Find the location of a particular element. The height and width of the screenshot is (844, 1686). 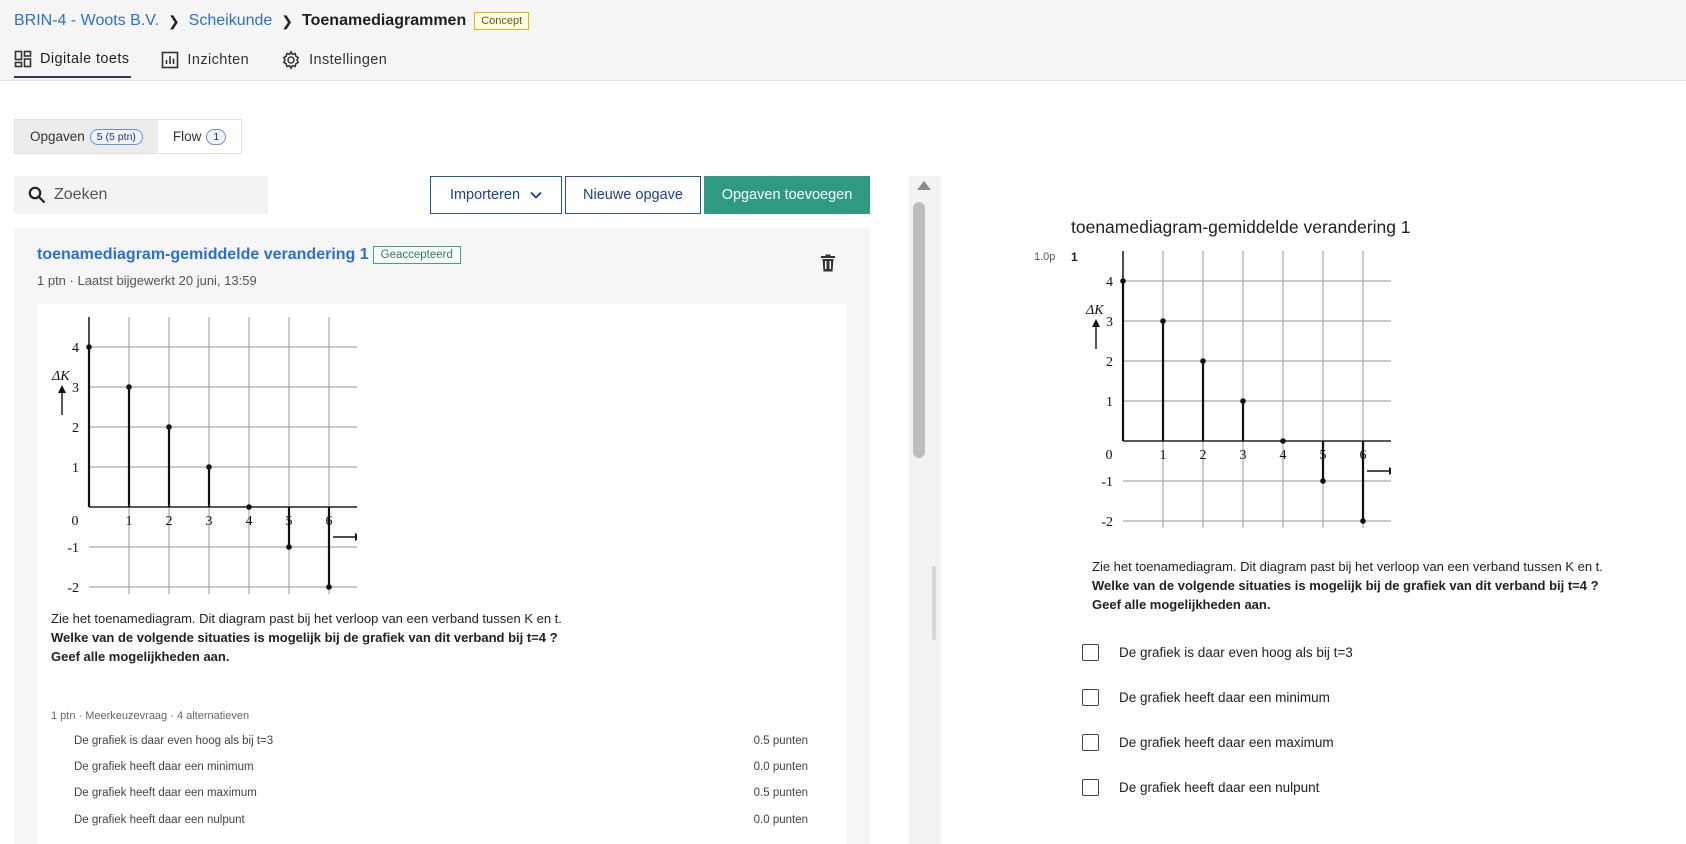

answer-option: De grafiek heeft daar een minimum is located at coordinates (1206, 697).